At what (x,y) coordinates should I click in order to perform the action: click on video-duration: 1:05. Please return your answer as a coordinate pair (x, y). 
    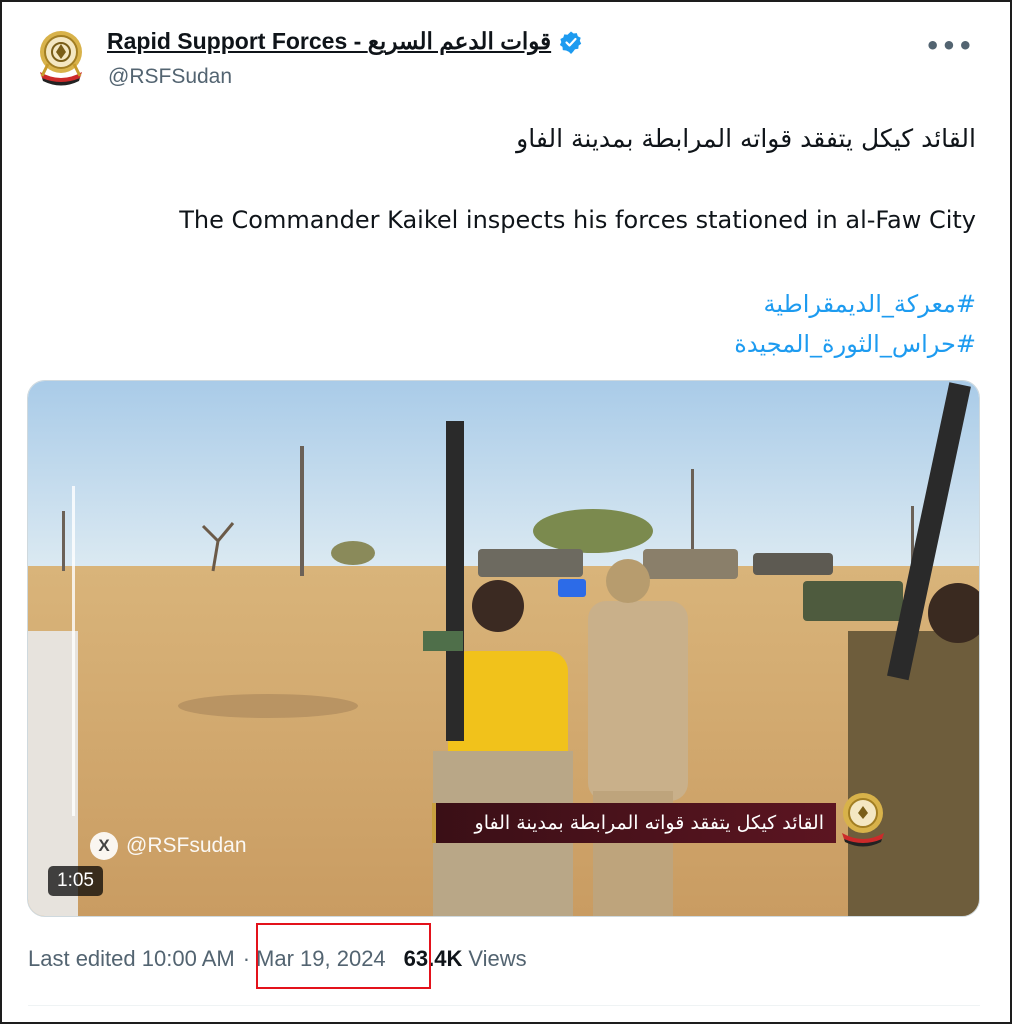
    Looking at the image, I should click on (75, 881).